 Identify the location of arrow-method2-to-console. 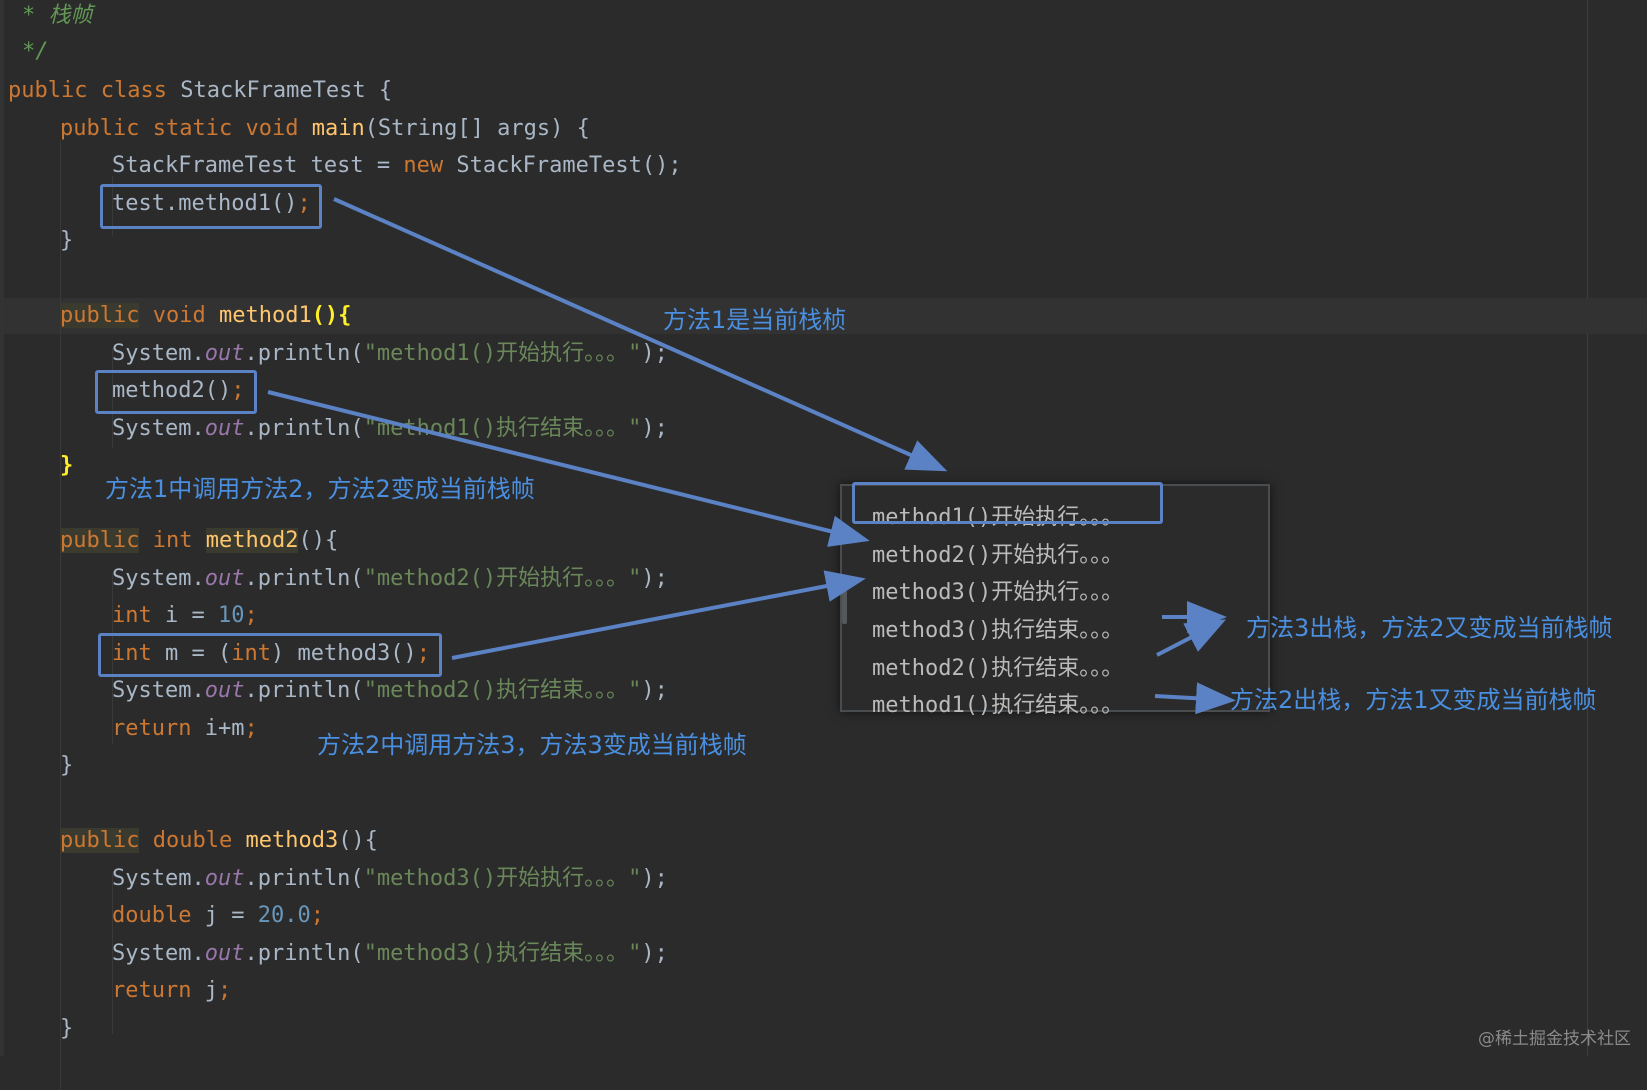
(568, 468).